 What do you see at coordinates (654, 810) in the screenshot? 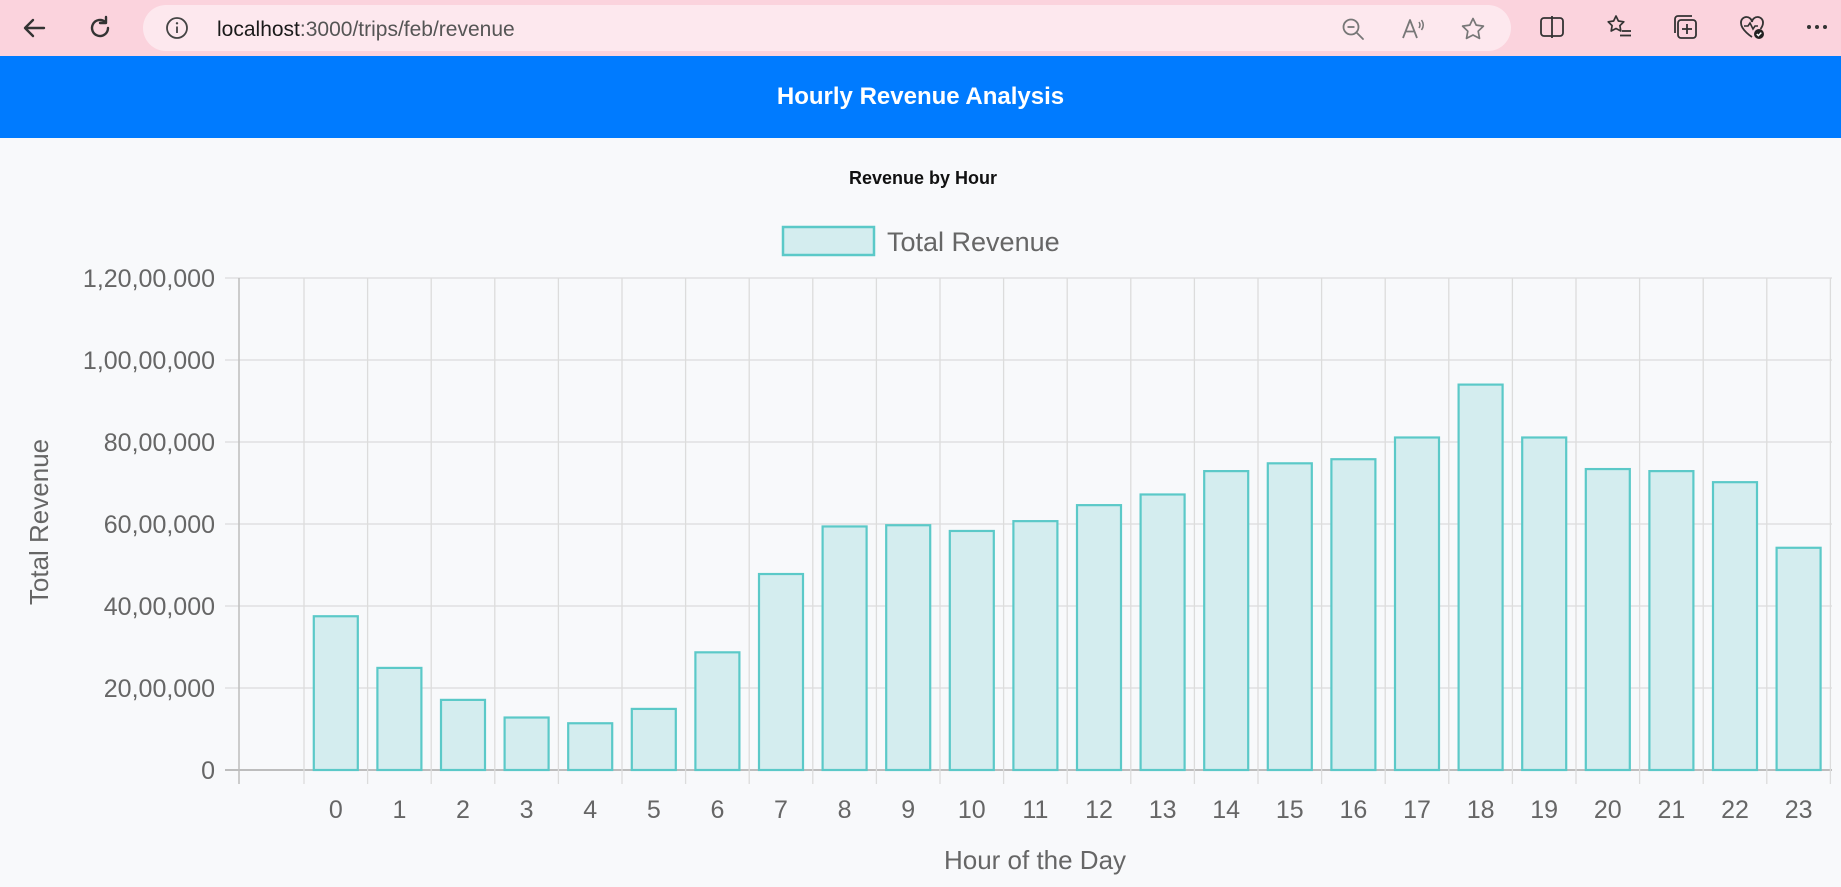
I see `x-tick-label: 5` at bounding box center [654, 810].